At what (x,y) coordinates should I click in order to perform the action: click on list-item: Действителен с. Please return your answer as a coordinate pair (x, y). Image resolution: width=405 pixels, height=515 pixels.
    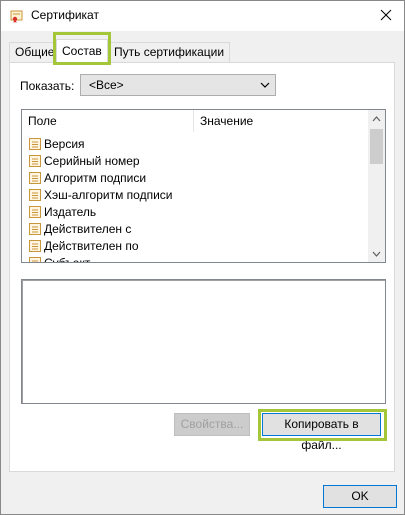
    Looking at the image, I should click on (194, 229).